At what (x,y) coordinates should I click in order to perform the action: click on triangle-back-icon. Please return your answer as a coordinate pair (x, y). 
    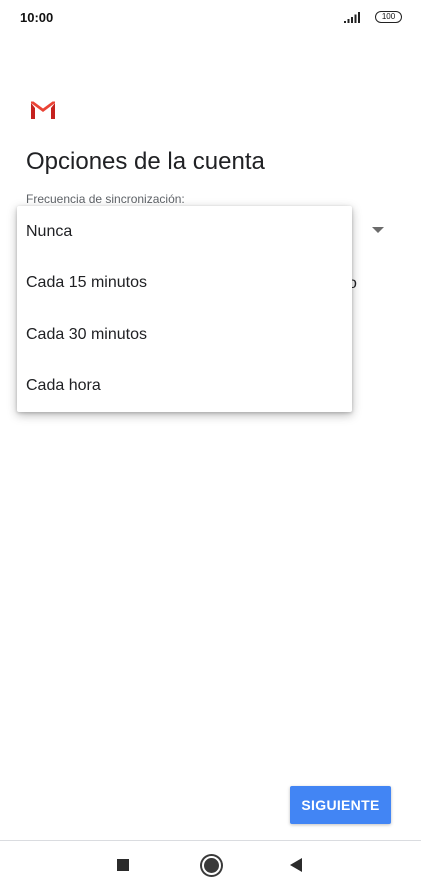
    Looking at the image, I should click on (296, 865).